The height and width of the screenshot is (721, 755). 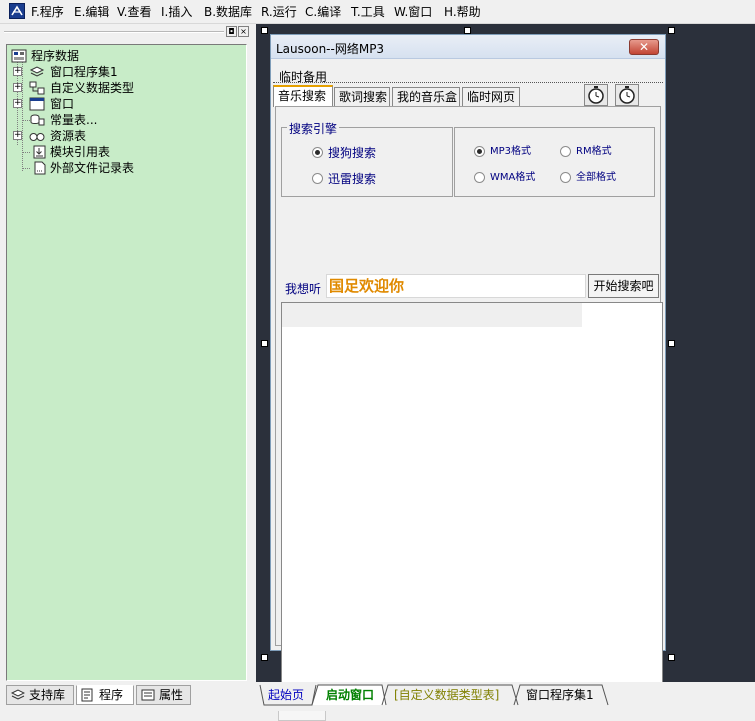 I want to click on window-icon, so click(x=37, y=104).